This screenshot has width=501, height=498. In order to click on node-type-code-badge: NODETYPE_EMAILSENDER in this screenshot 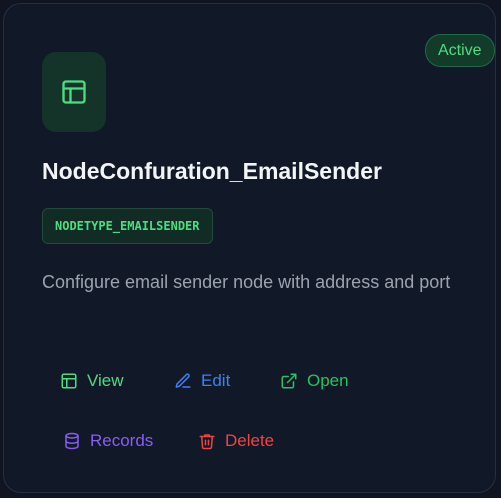, I will do `click(127, 226)`.